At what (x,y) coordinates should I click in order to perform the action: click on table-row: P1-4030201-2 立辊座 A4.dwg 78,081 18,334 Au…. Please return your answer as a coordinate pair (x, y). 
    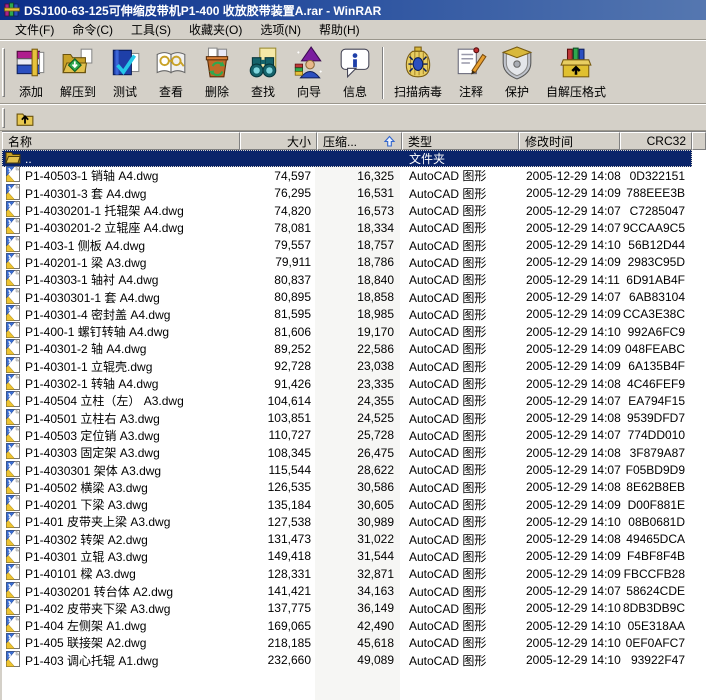
    Looking at the image, I should click on (354, 227).